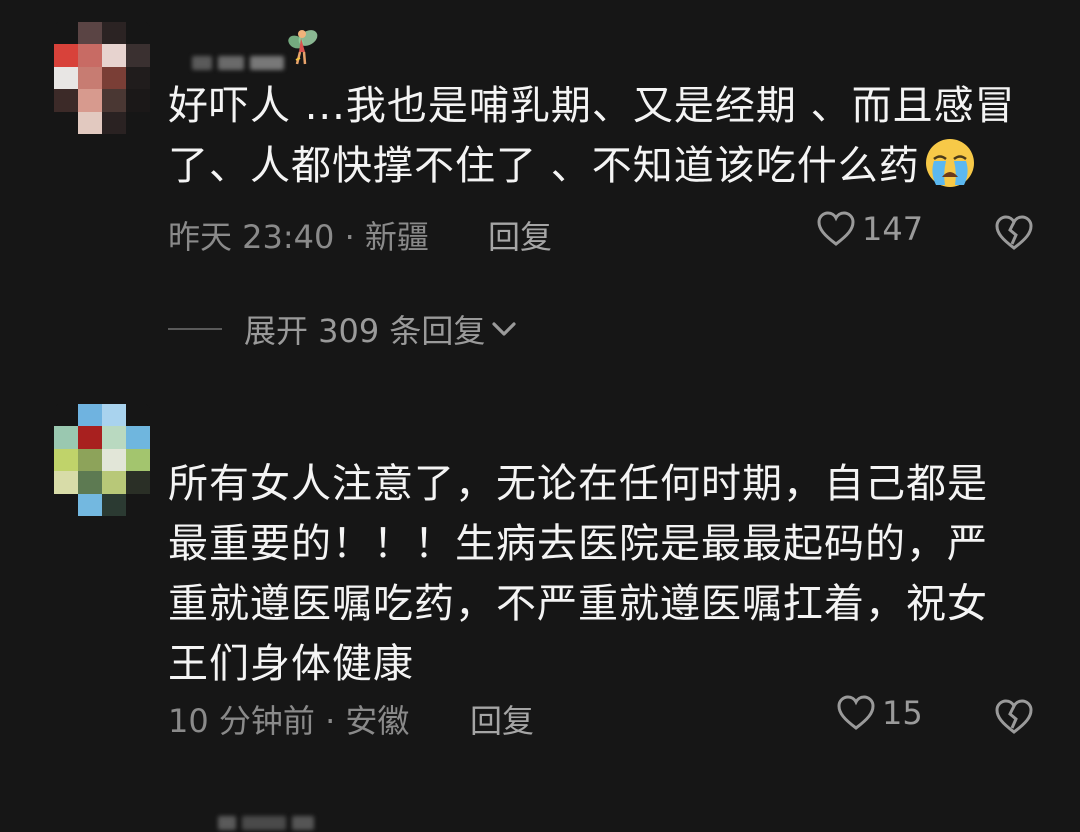 This screenshot has width=1080, height=832. I want to click on comment-time: 昨天 23:40, so click(251, 237).